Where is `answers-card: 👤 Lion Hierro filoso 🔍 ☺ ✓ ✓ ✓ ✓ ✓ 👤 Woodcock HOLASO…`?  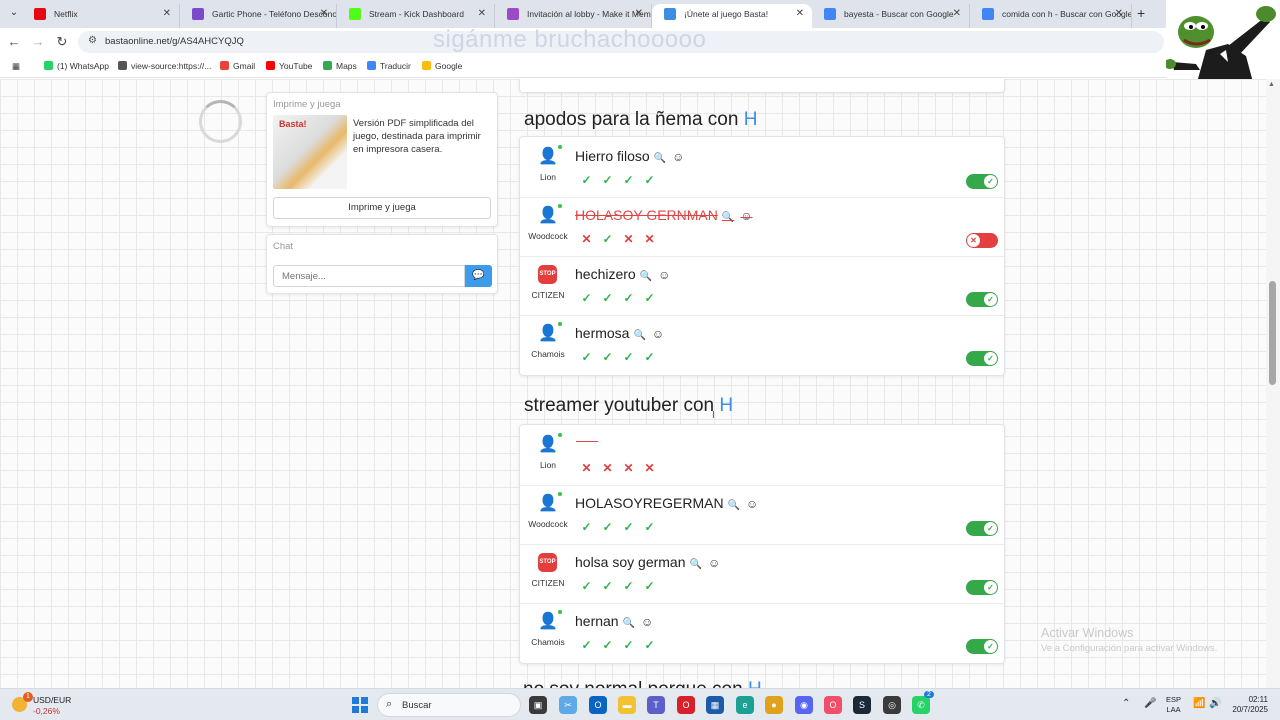 answers-card: 👤 Lion Hierro filoso 🔍 ☺ ✓ ✓ ✓ ✓ ✓ 👤 Woodcock HOLASO… is located at coordinates (762, 256).